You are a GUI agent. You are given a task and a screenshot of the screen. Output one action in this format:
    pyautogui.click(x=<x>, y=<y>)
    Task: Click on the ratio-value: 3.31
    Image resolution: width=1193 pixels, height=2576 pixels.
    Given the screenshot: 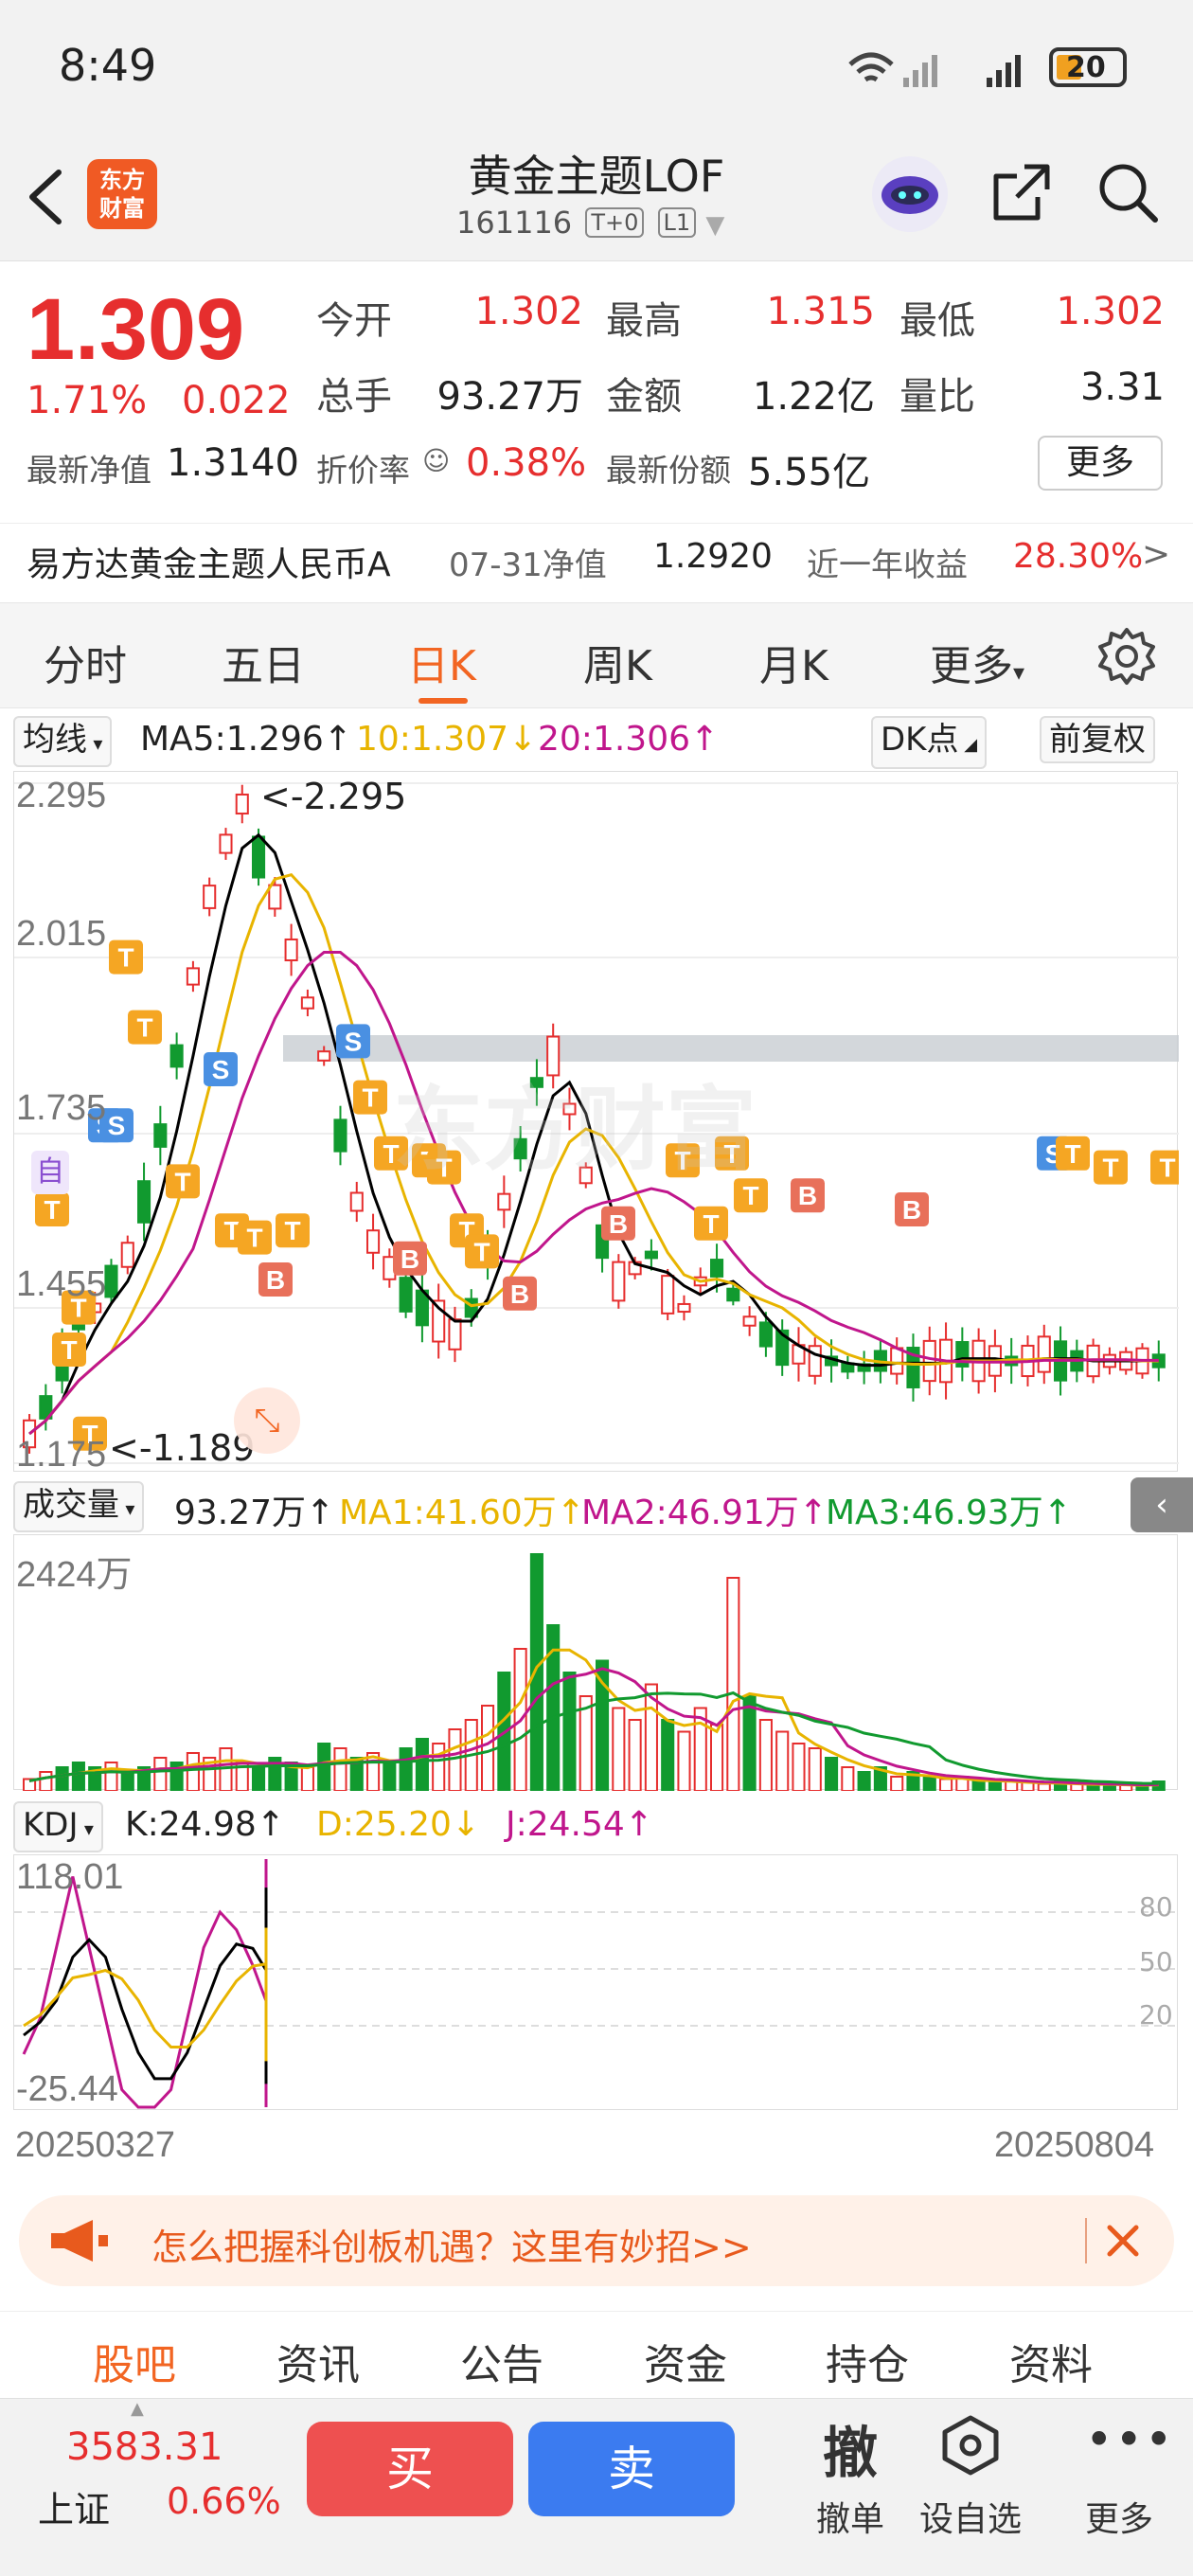 What is the action you would take?
    pyautogui.click(x=1122, y=387)
    